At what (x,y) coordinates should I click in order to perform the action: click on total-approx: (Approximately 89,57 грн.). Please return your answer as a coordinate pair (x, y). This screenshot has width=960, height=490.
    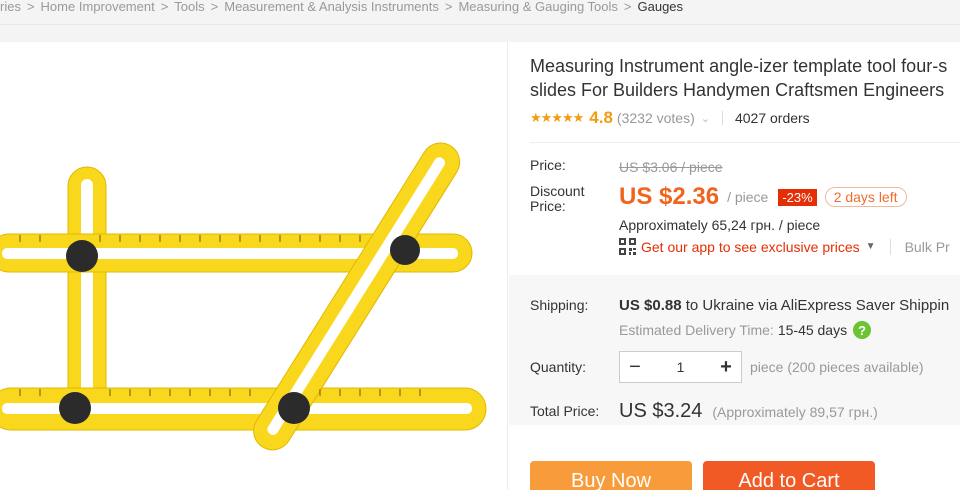
    Looking at the image, I should click on (795, 412).